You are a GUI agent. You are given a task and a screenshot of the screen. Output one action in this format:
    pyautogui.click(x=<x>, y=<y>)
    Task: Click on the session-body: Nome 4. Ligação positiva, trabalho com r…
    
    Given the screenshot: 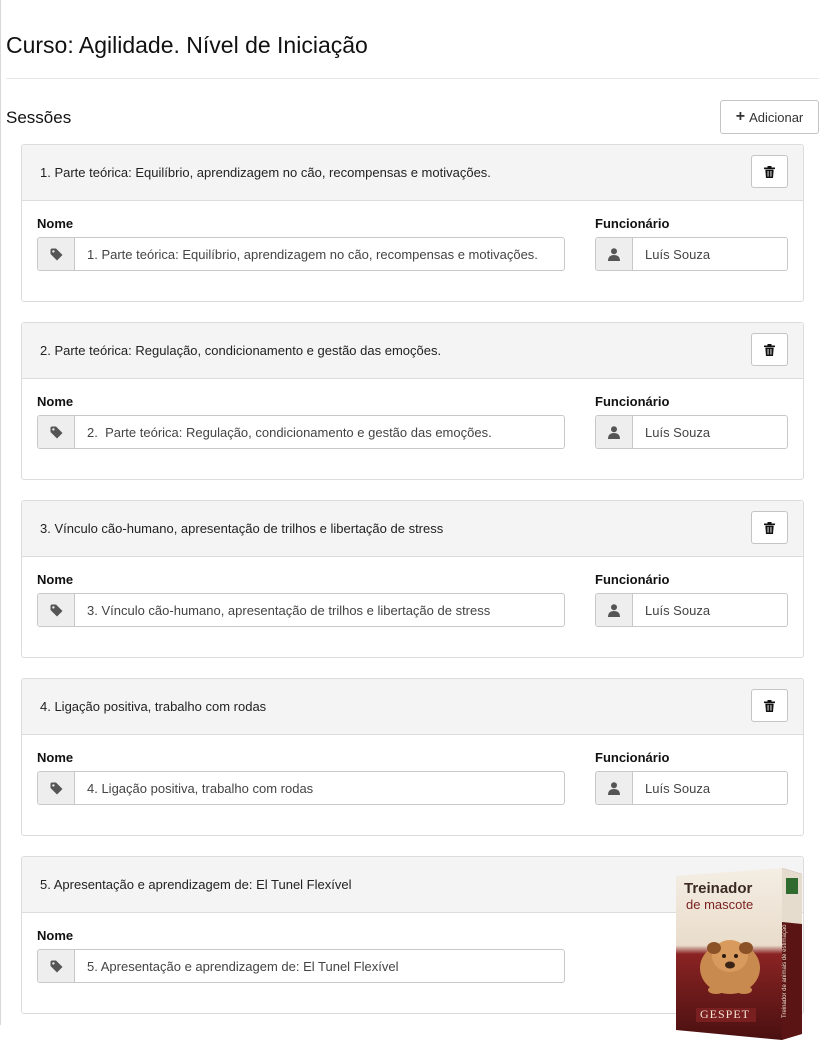 What is the action you would take?
    pyautogui.click(x=412, y=785)
    